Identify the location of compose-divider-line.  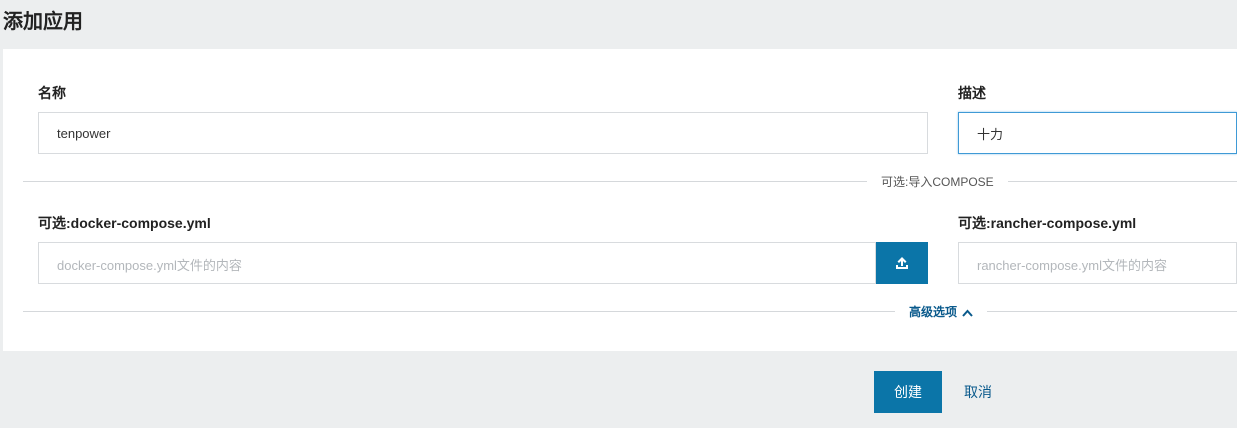
(630, 181).